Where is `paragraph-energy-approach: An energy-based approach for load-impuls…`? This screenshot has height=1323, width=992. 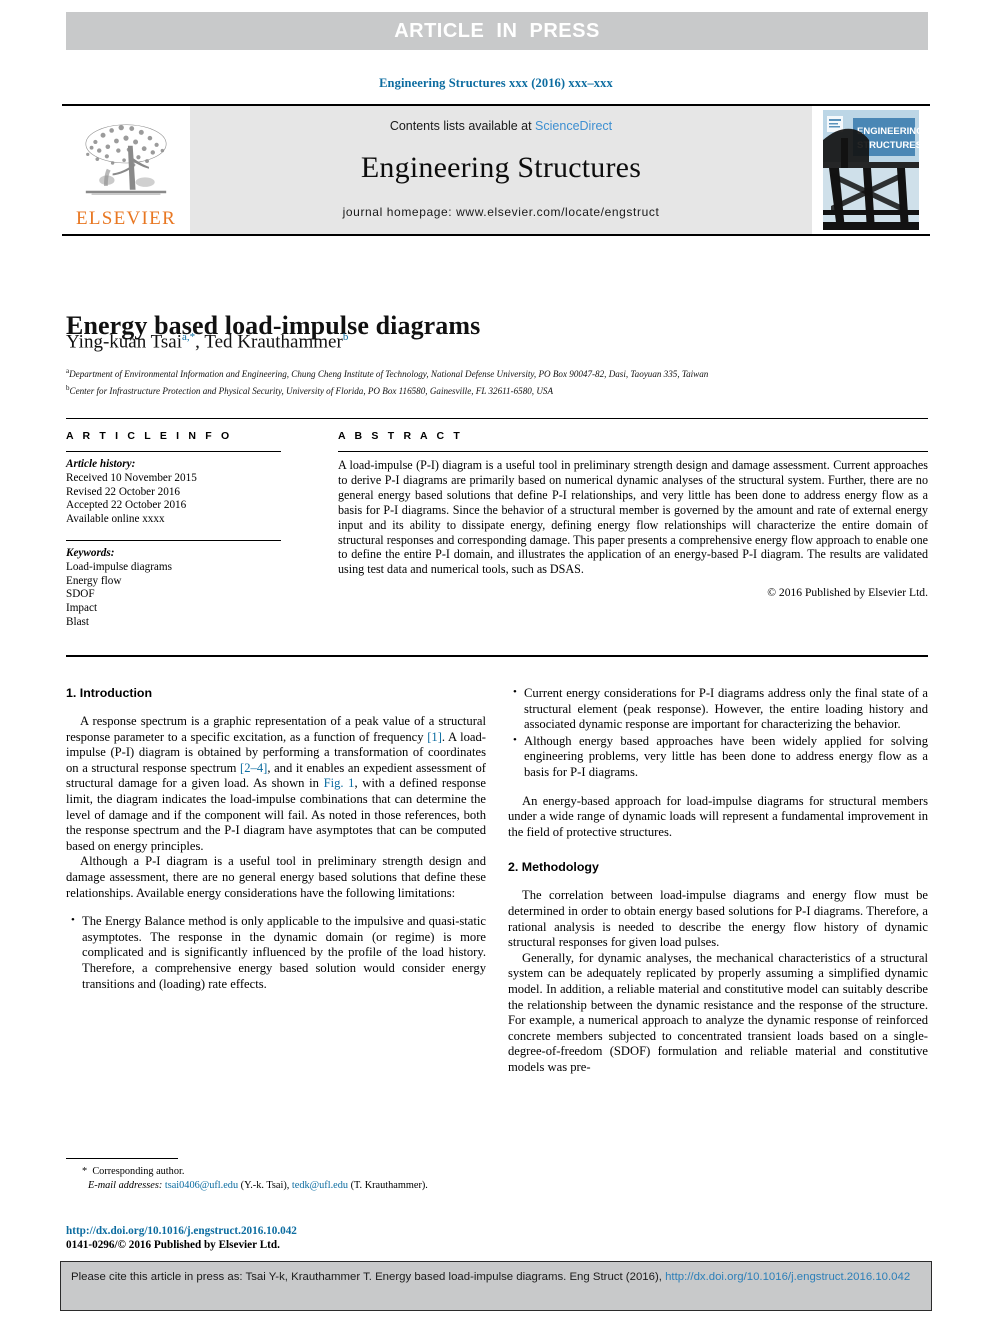 paragraph-energy-approach: An energy-based approach for load-impuls… is located at coordinates (718, 816).